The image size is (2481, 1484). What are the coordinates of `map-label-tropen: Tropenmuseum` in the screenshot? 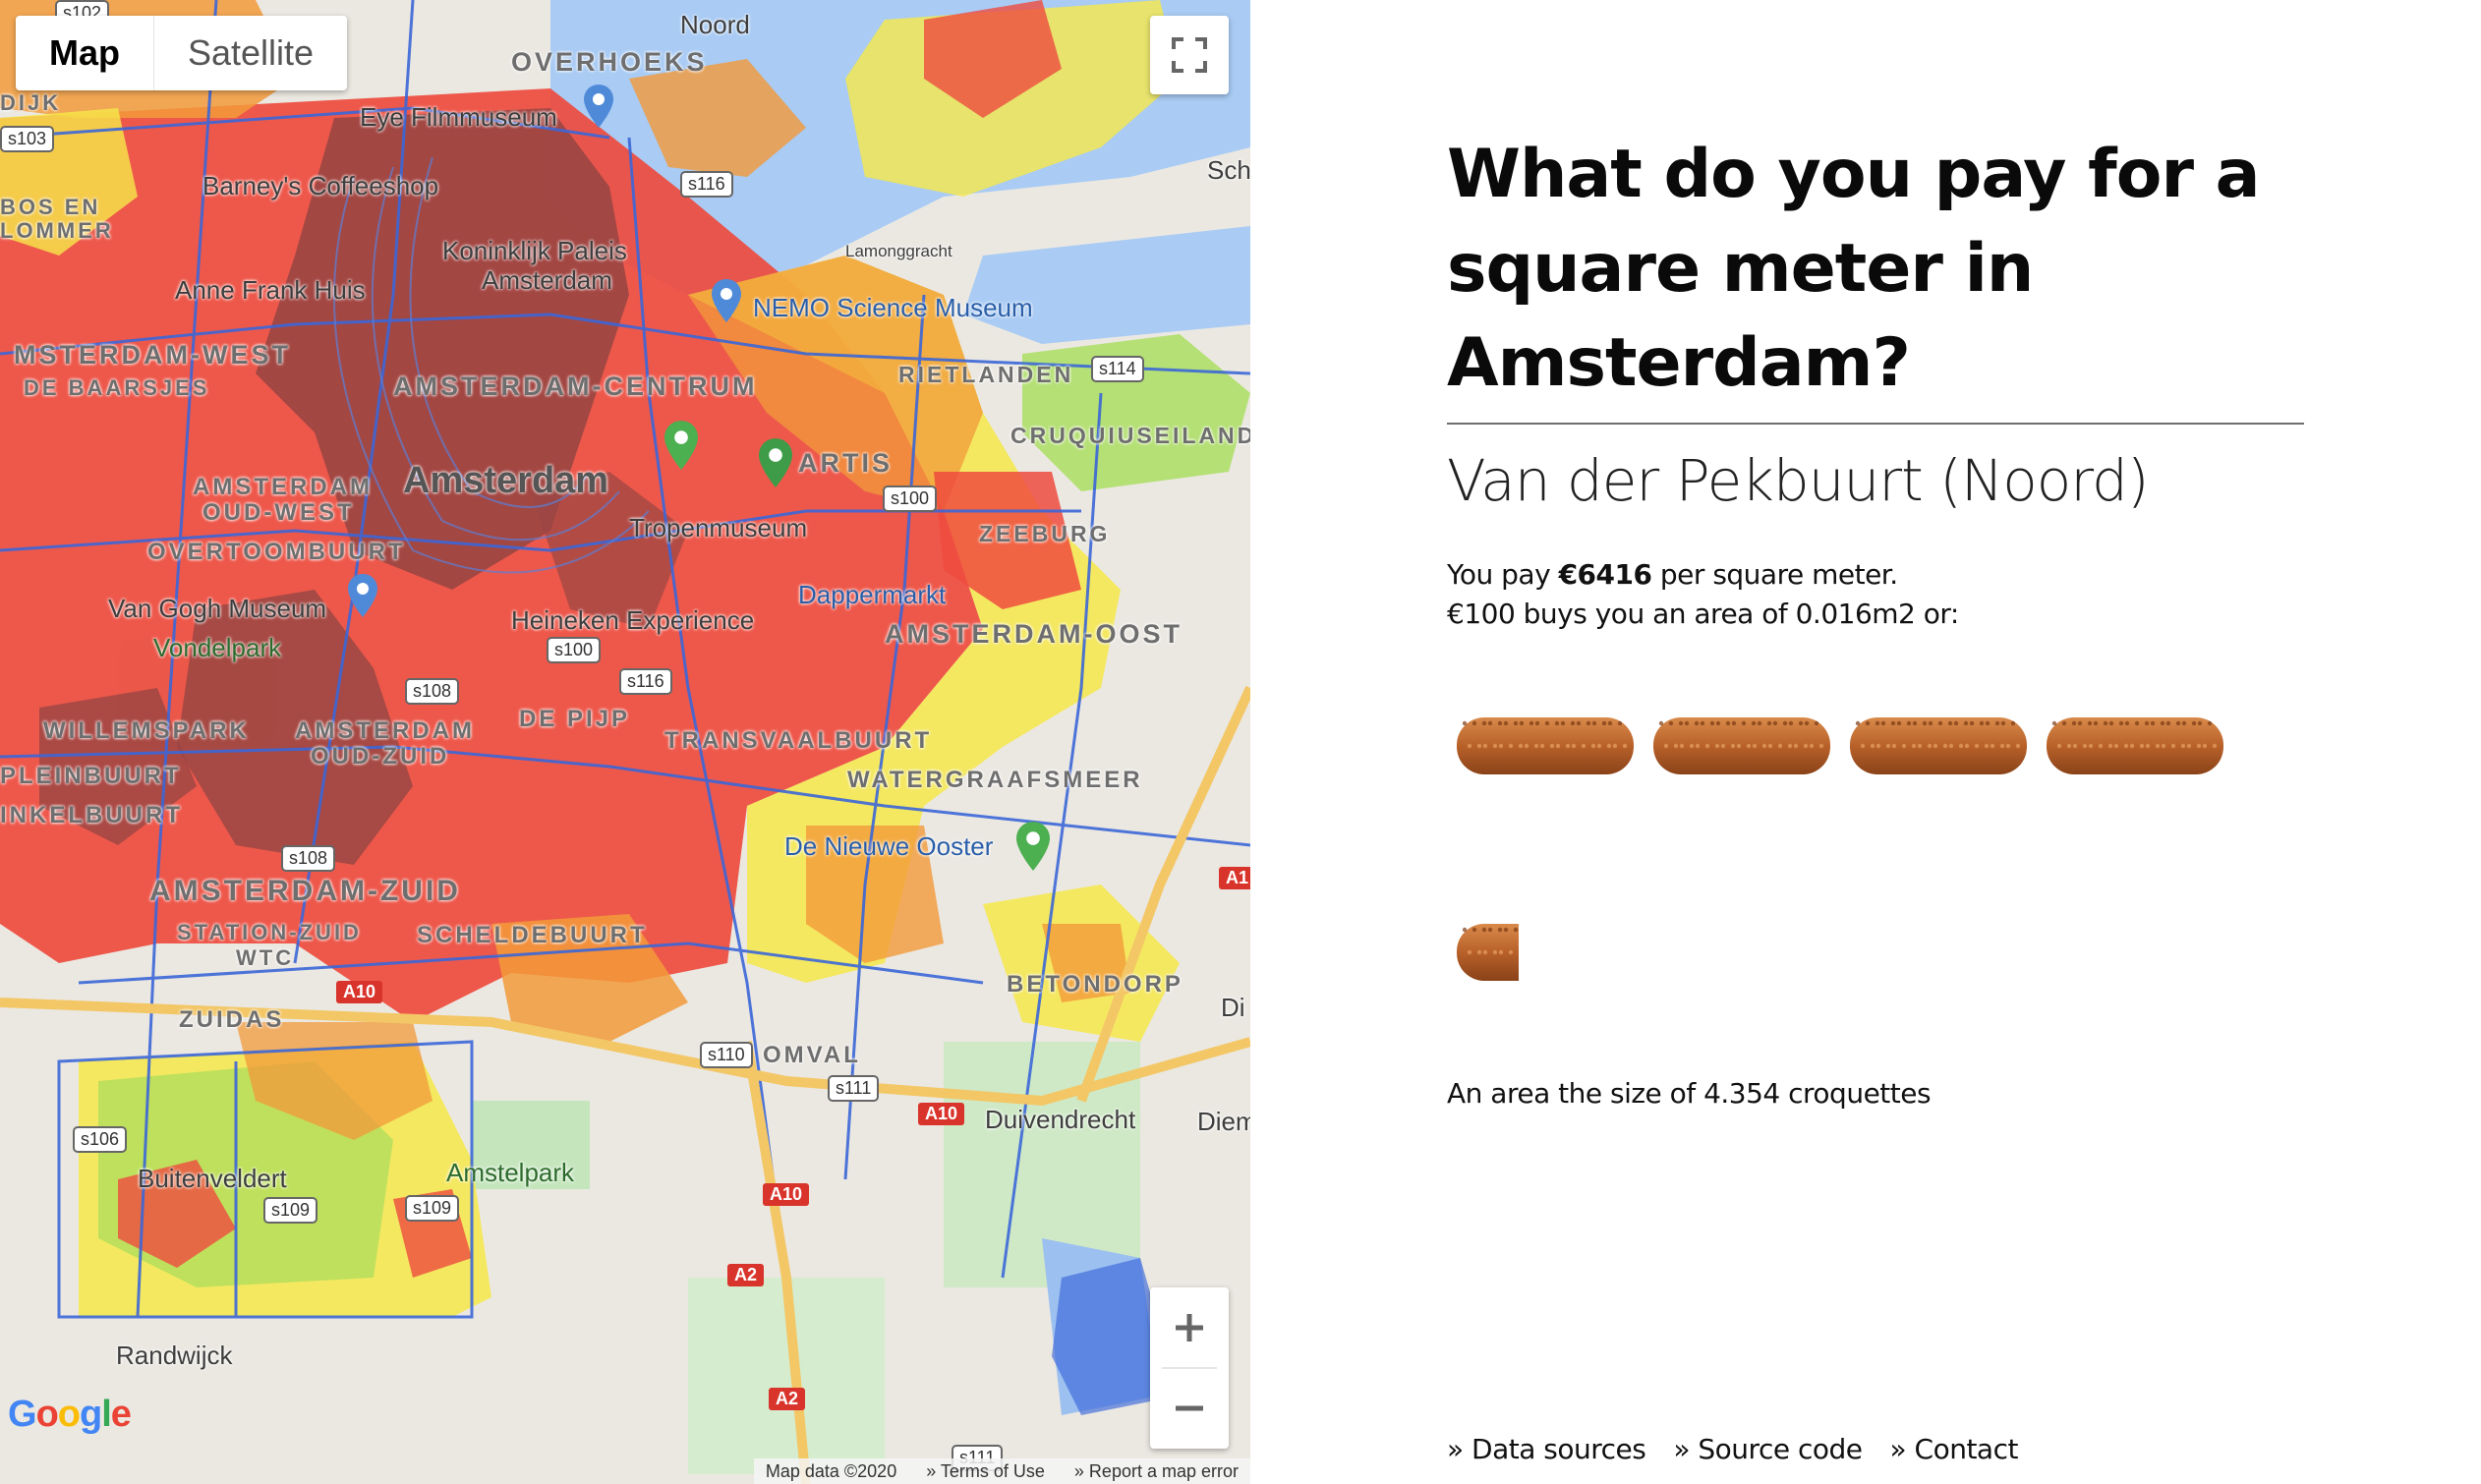 It's located at (718, 527).